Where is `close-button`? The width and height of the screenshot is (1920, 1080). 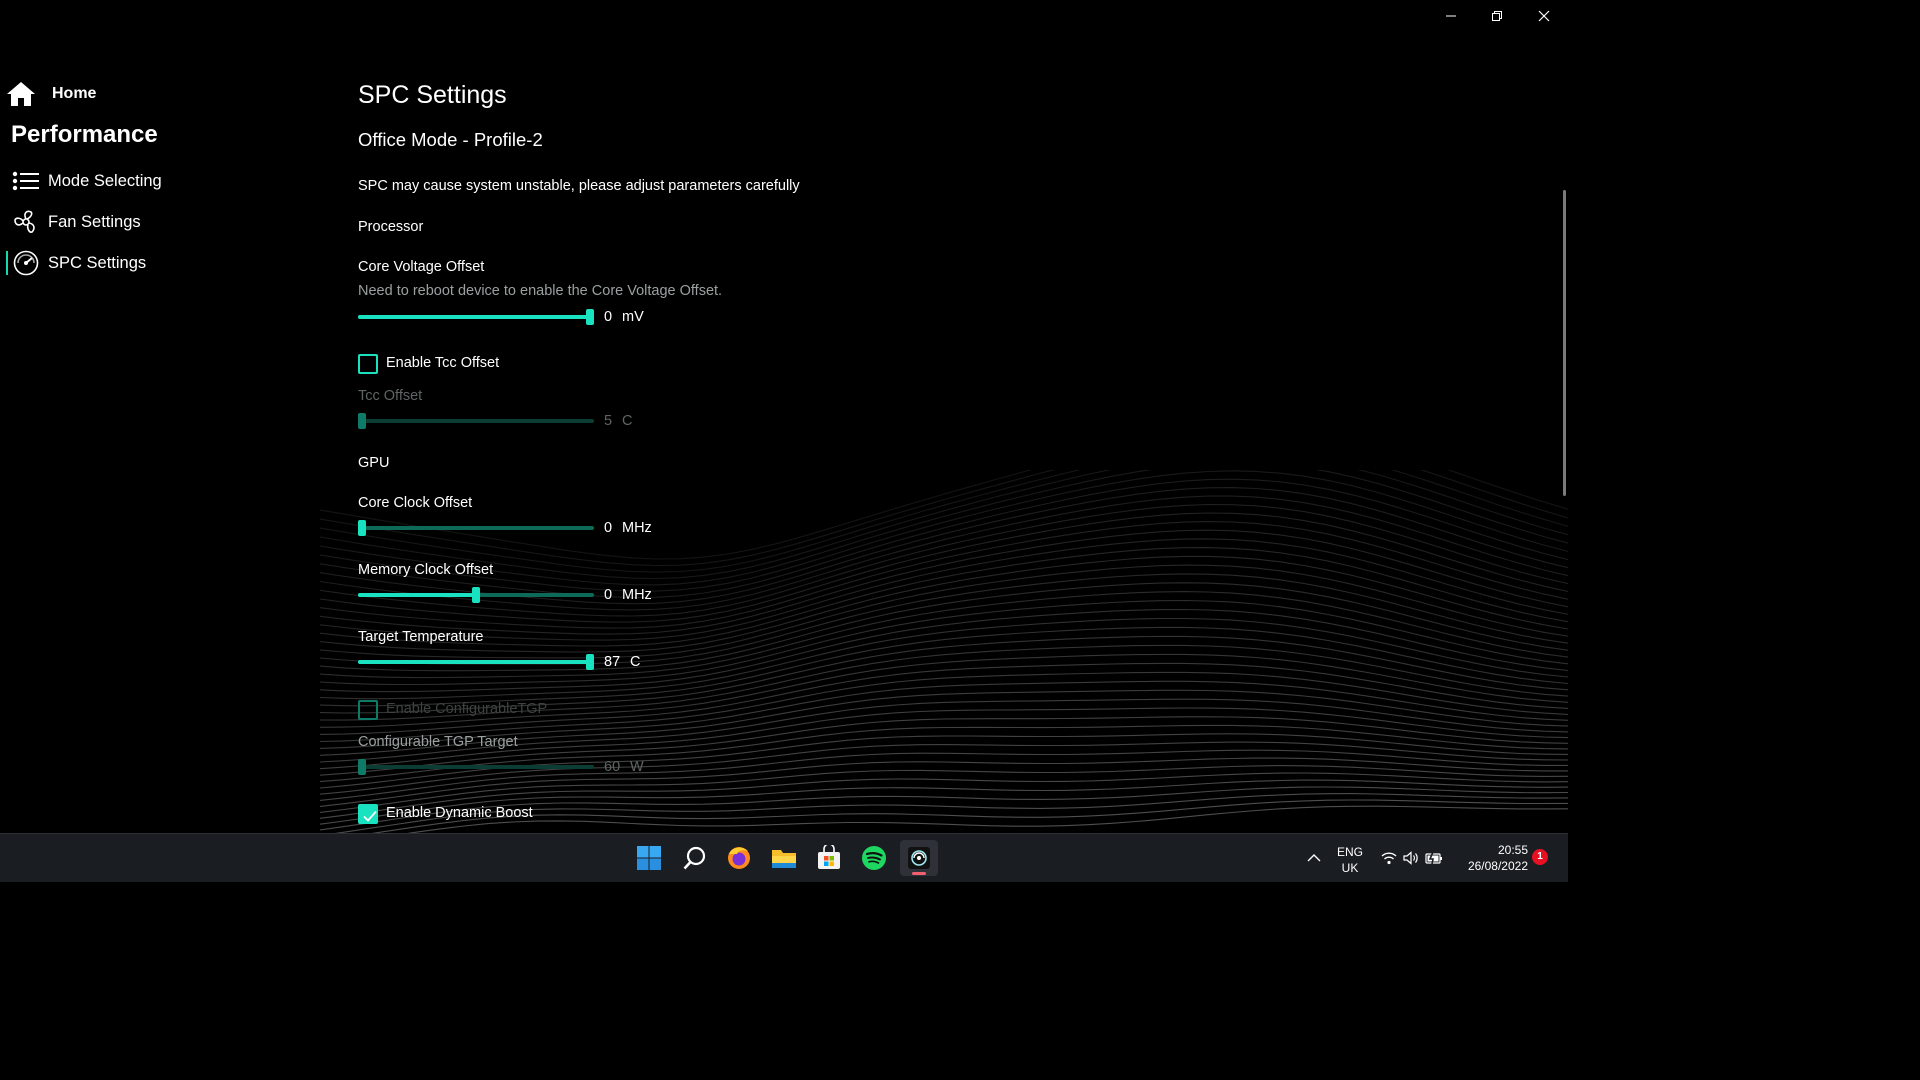
close-button is located at coordinates (1544, 16).